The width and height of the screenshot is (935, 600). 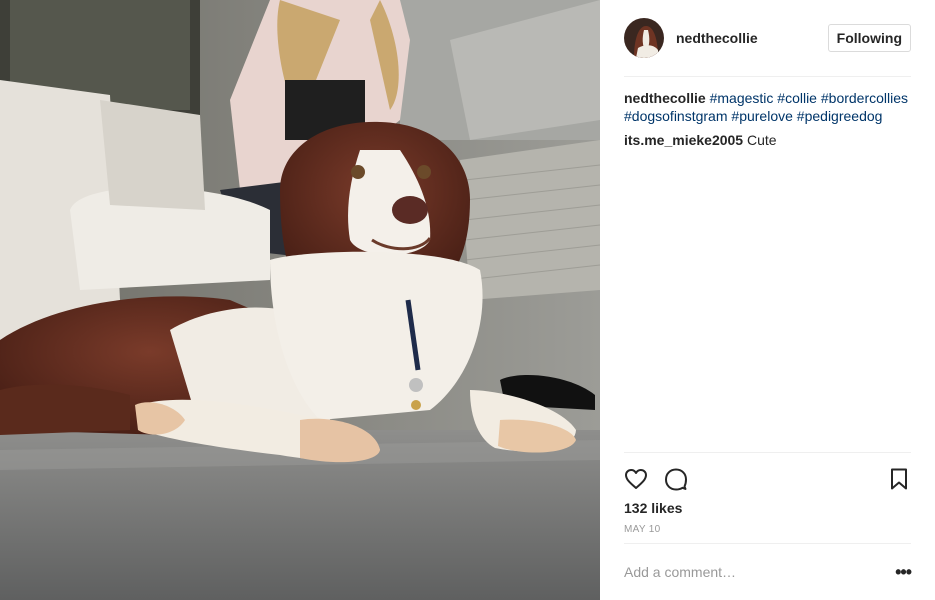 I want to click on heart-icon, so click(x=636, y=479).